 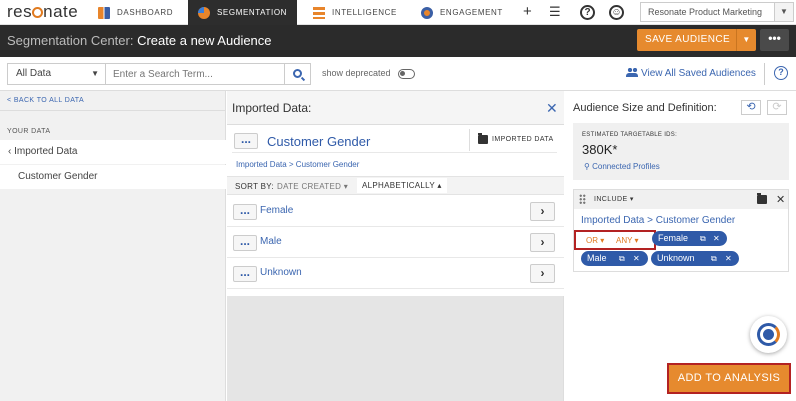 I want to click on or-dropdown: OR ▾, so click(x=595, y=240).